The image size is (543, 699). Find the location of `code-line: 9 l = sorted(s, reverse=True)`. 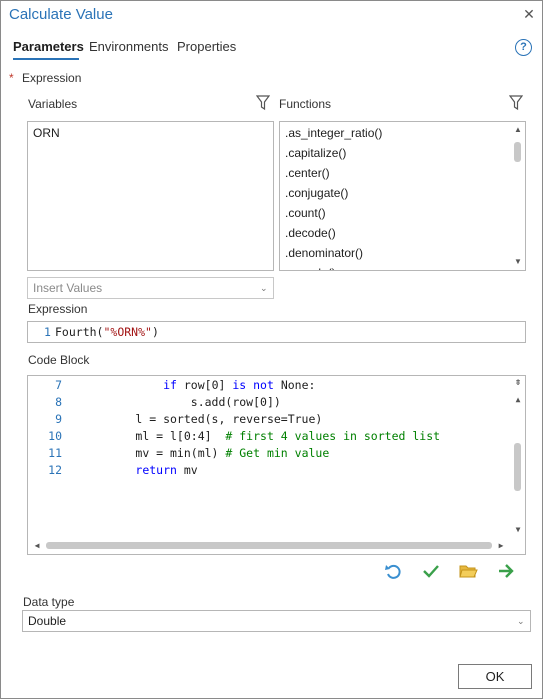

code-line: 9 l = sorted(s, reverse=True) is located at coordinates (268, 419).